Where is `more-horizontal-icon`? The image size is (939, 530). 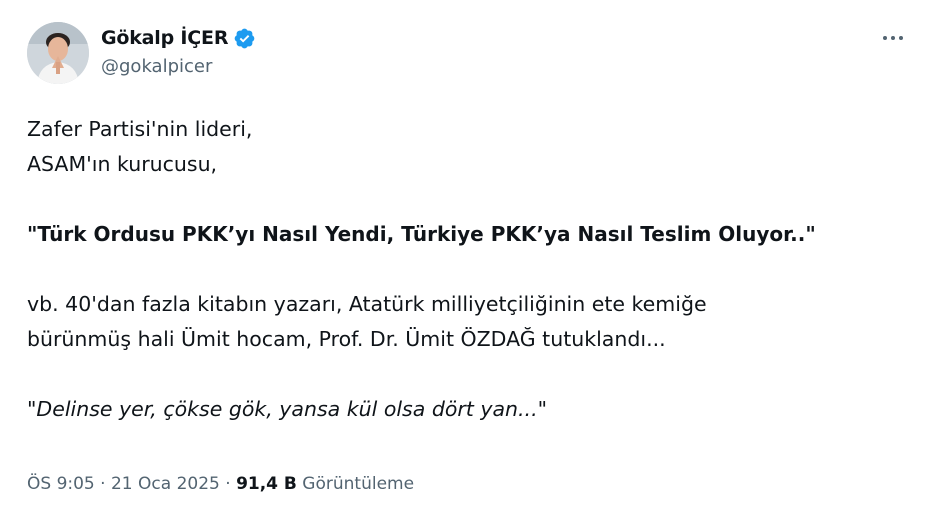
more-horizontal-icon is located at coordinates (885, 38).